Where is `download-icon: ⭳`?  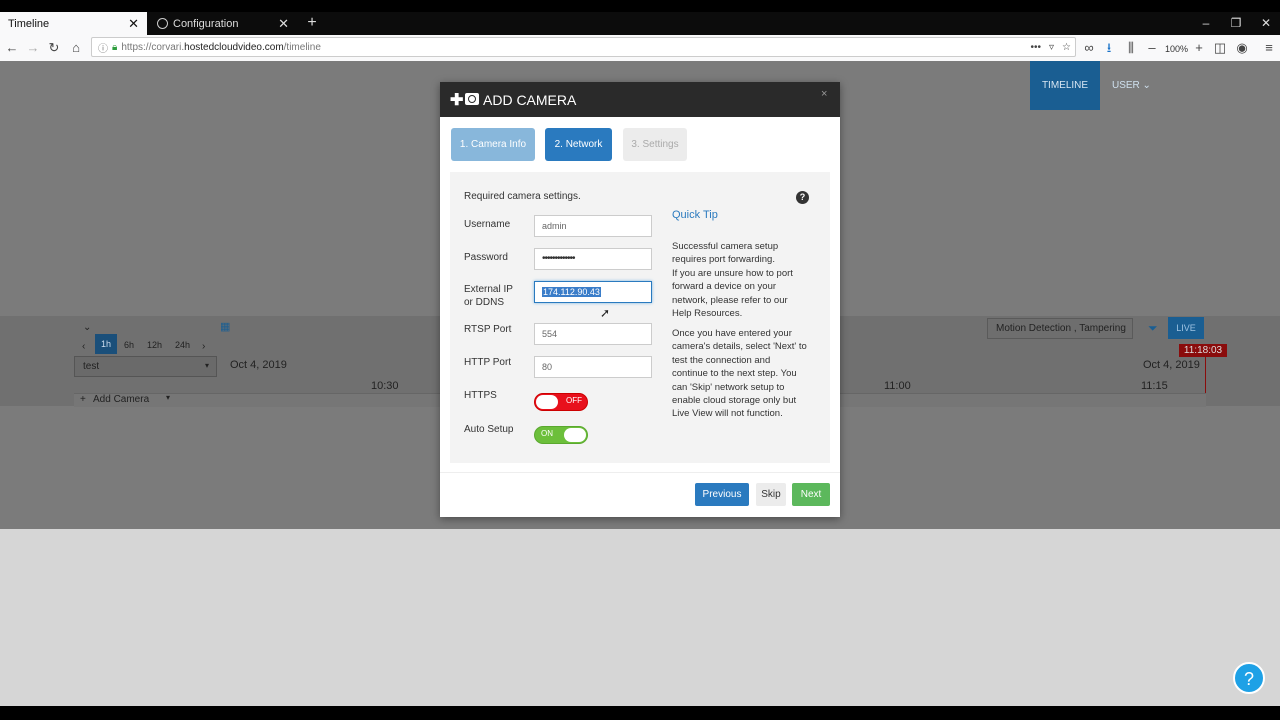
download-icon: ⭳ is located at coordinates (1109, 48).